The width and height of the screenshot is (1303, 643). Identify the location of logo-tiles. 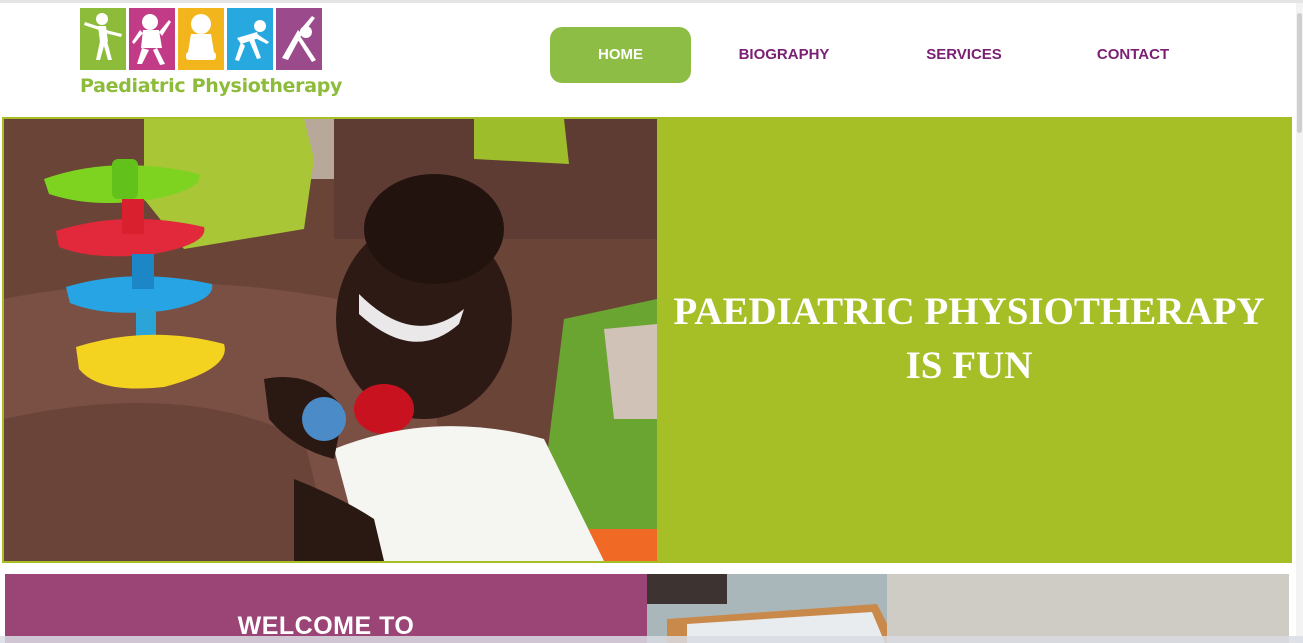
(205, 39).